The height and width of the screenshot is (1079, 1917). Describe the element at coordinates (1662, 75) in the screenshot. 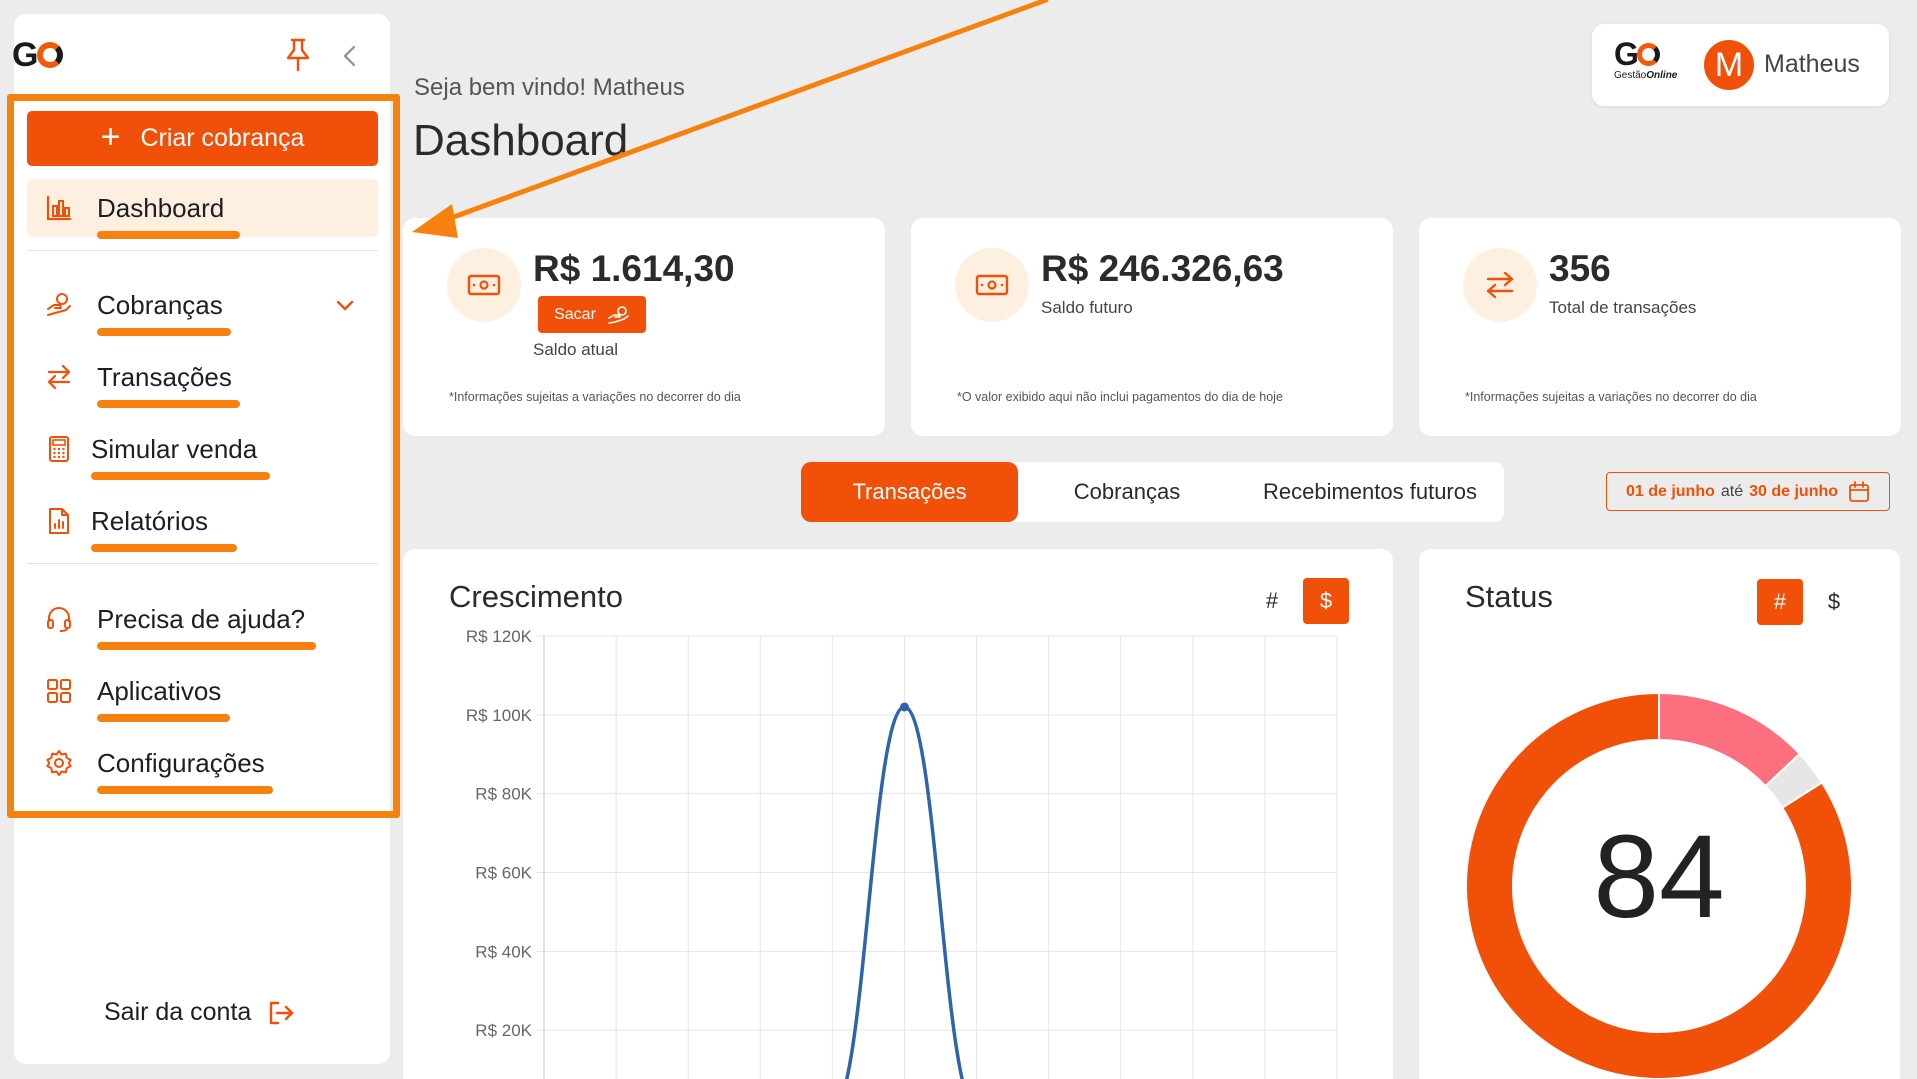

I see `brand-sub-strong: Online` at that location.